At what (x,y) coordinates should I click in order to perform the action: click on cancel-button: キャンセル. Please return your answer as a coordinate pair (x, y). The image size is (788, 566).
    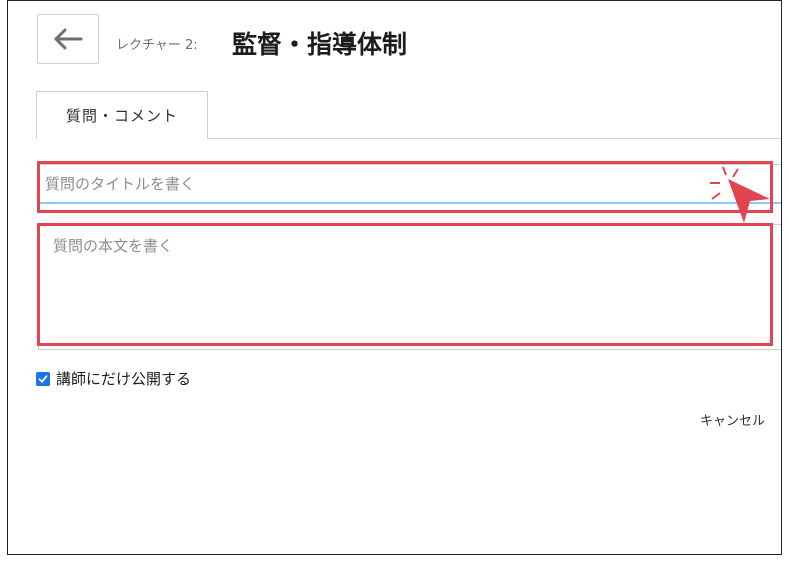
    Looking at the image, I should click on (732, 419).